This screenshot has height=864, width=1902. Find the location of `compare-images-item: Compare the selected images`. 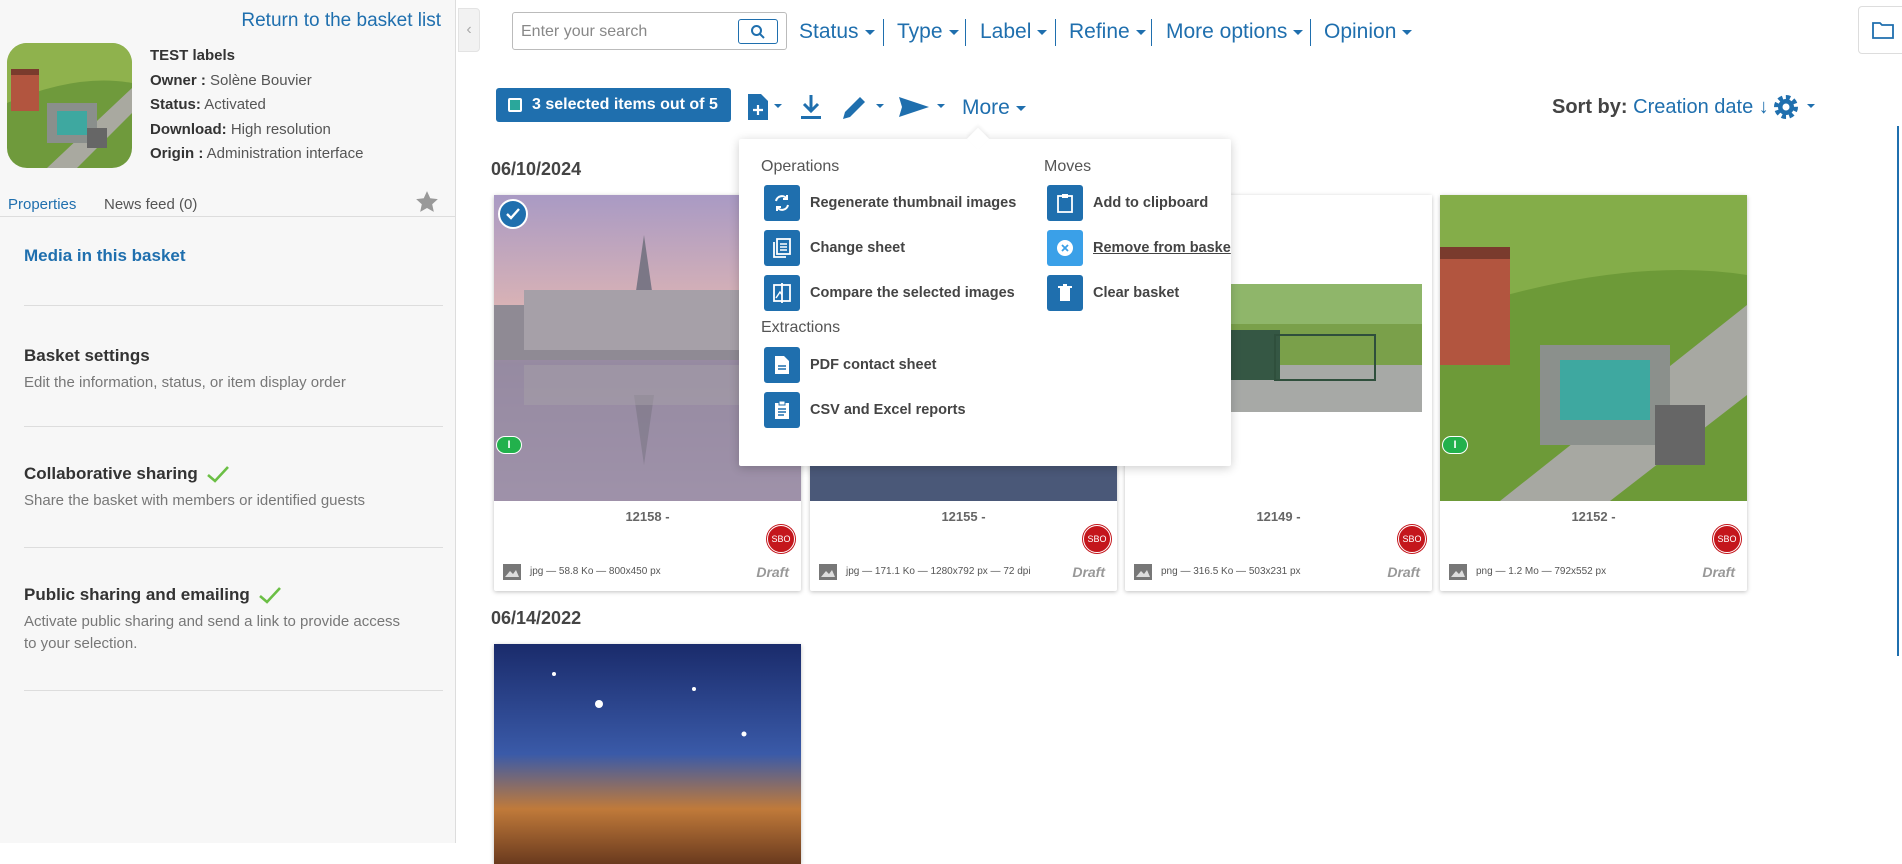

compare-images-item: Compare the selected images is located at coordinates (889, 293).